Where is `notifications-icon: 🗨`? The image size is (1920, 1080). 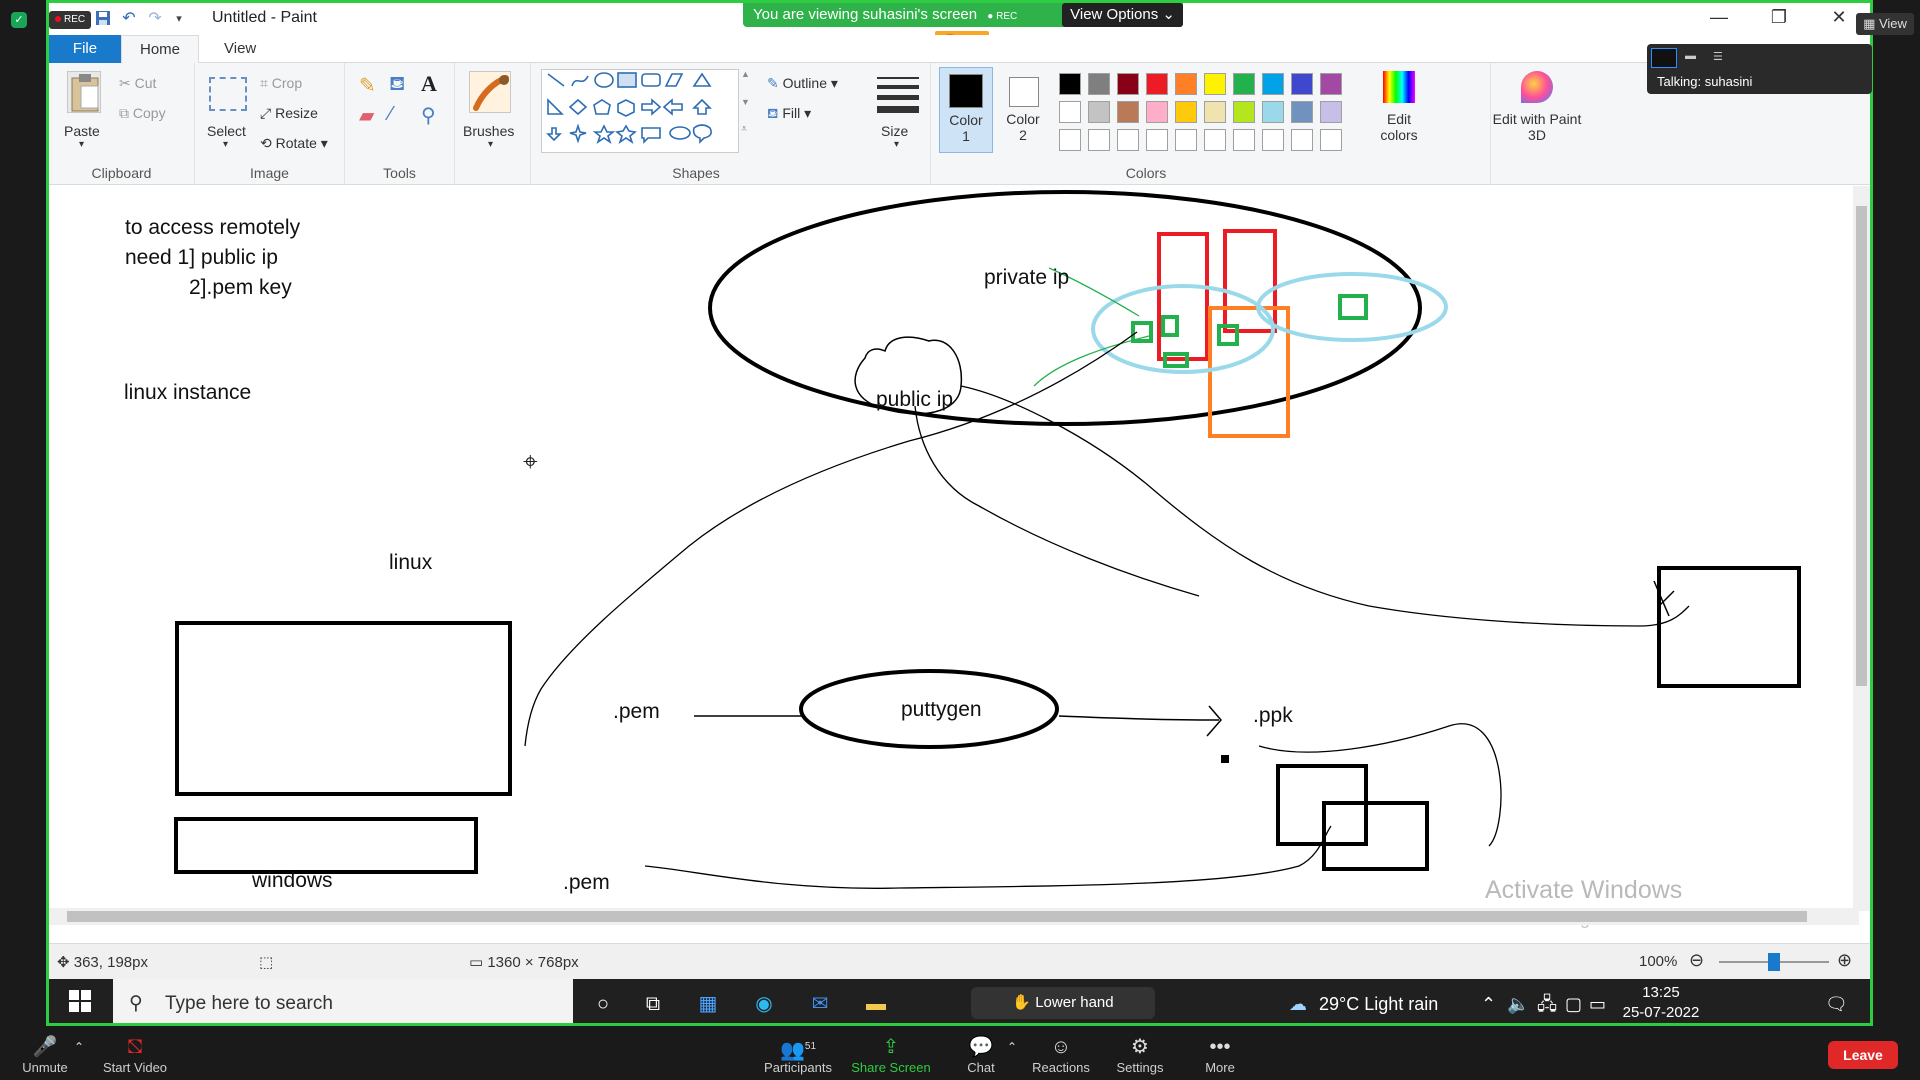 notifications-icon: 🗨 is located at coordinates (1836, 1001).